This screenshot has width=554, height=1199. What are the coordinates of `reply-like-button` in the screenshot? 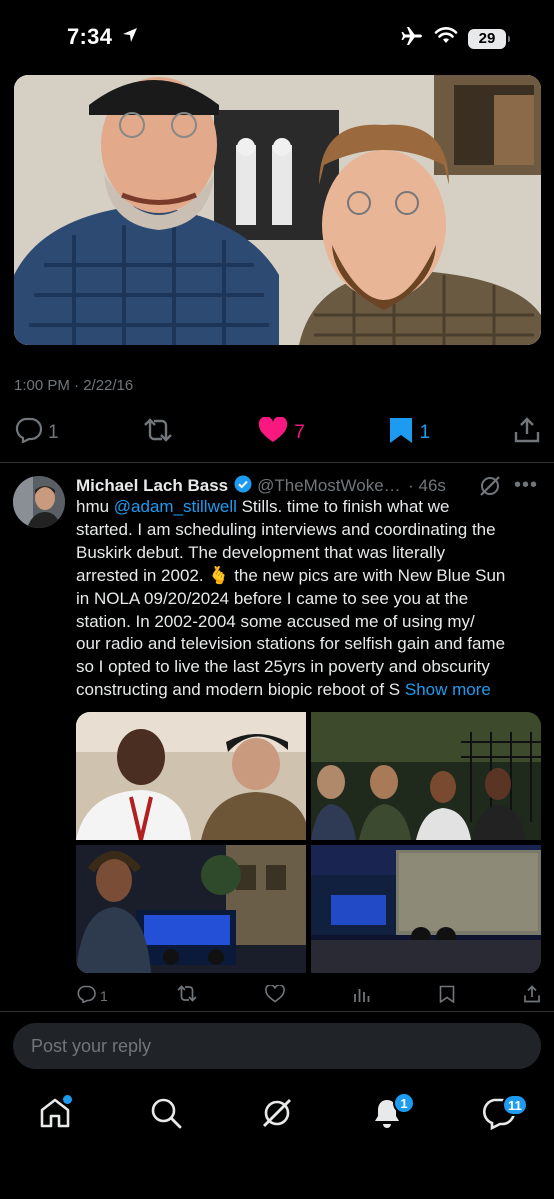 It's located at (275, 995).